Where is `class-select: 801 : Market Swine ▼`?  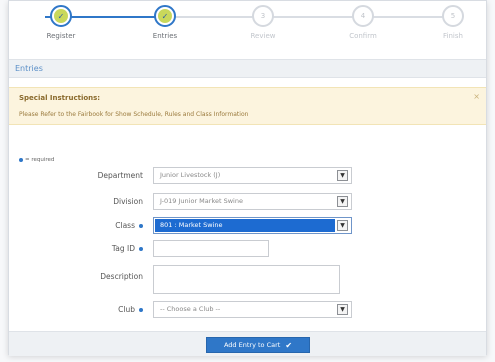
class-select: 801 : Market Swine ▼ is located at coordinates (252, 225).